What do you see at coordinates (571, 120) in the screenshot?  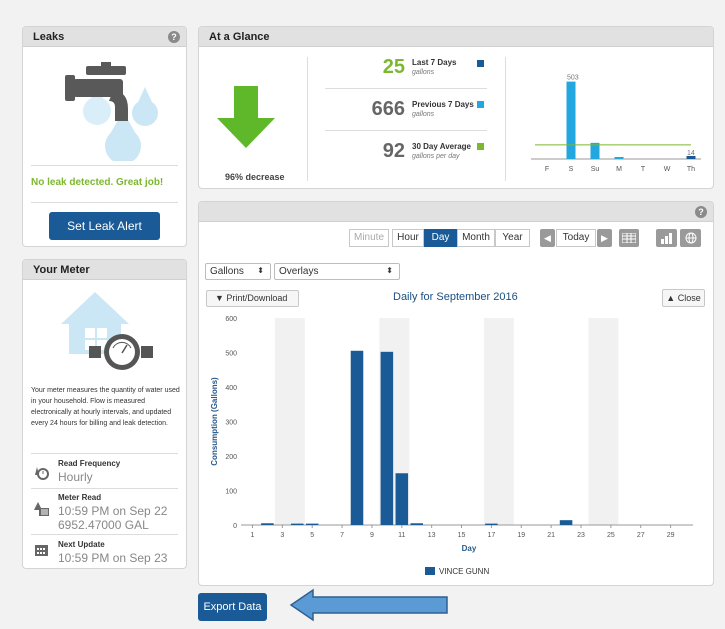 I see `mini-bar-S` at bounding box center [571, 120].